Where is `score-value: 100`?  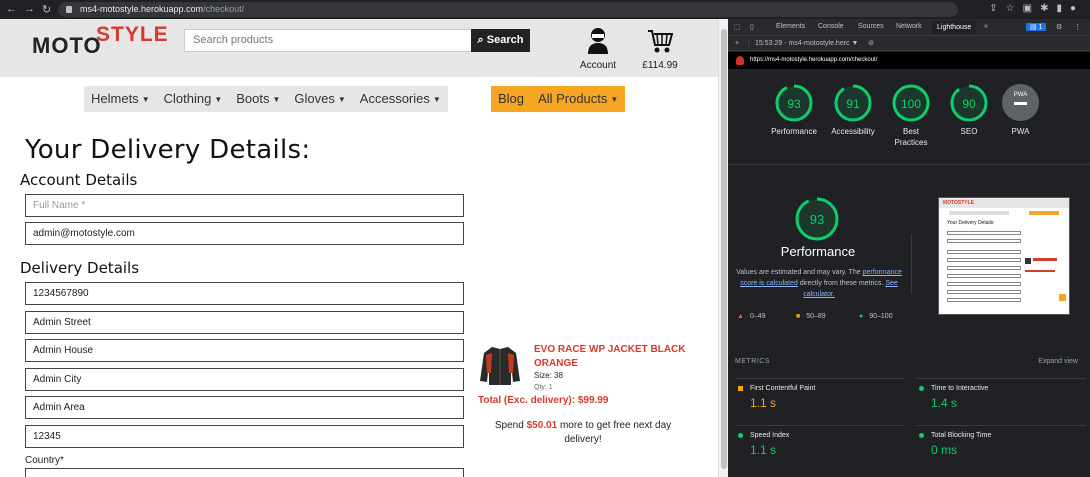
score-value: 100 is located at coordinates (911, 104).